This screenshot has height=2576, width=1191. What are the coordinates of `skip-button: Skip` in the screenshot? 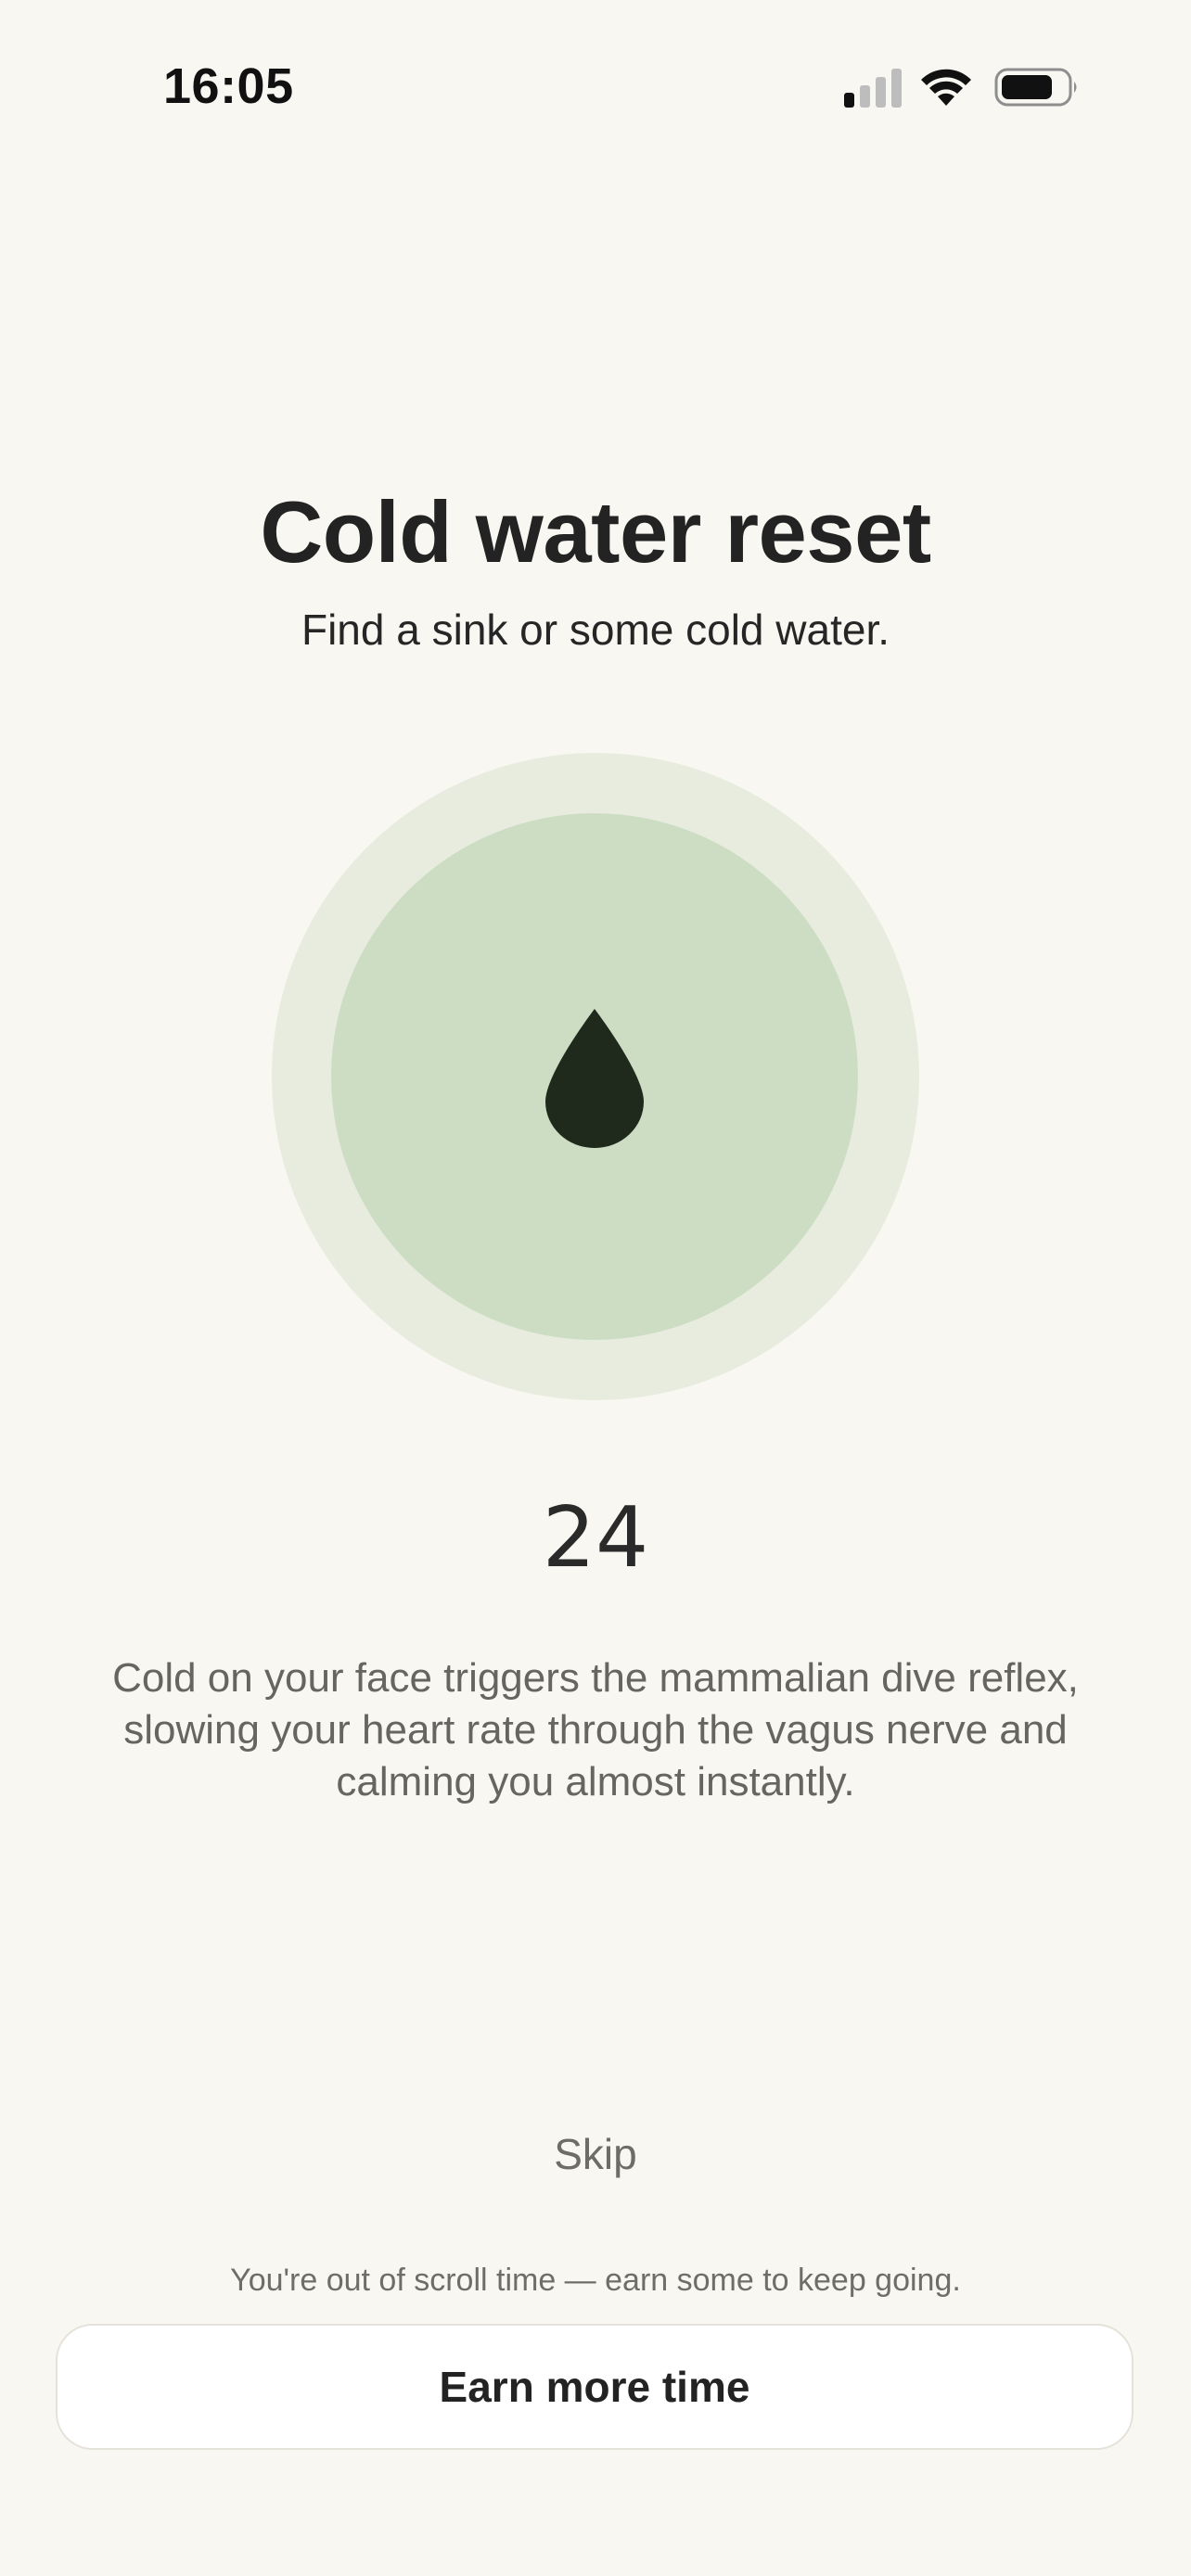 It's located at (595, 2154).